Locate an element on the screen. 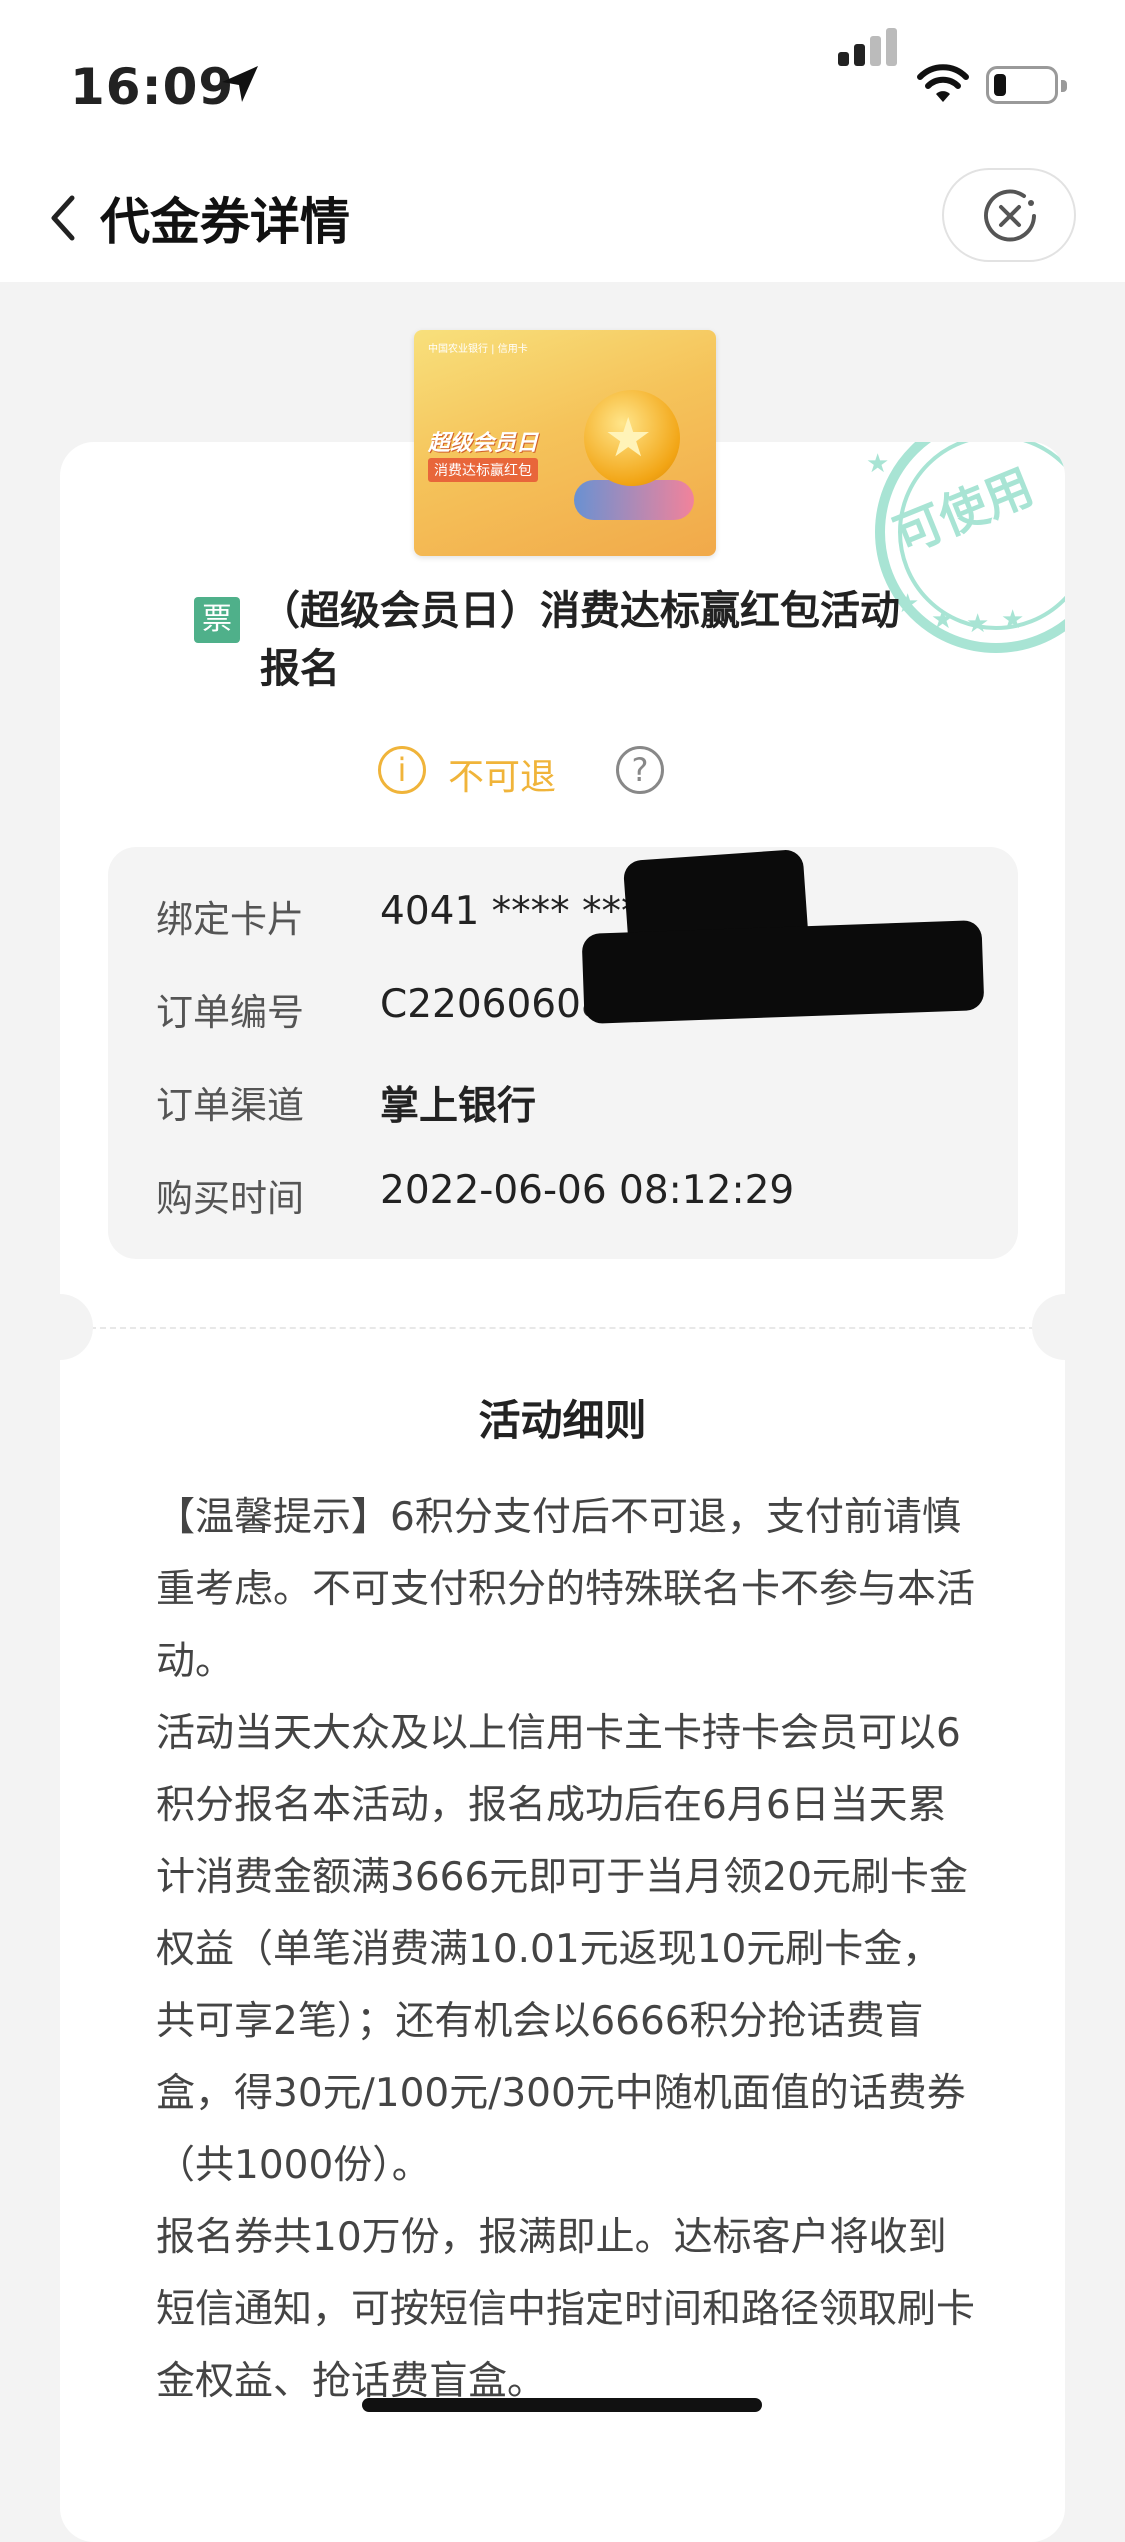 The height and width of the screenshot is (2542, 1125). status-bar: 16:09 is located at coordinates (562, 75).